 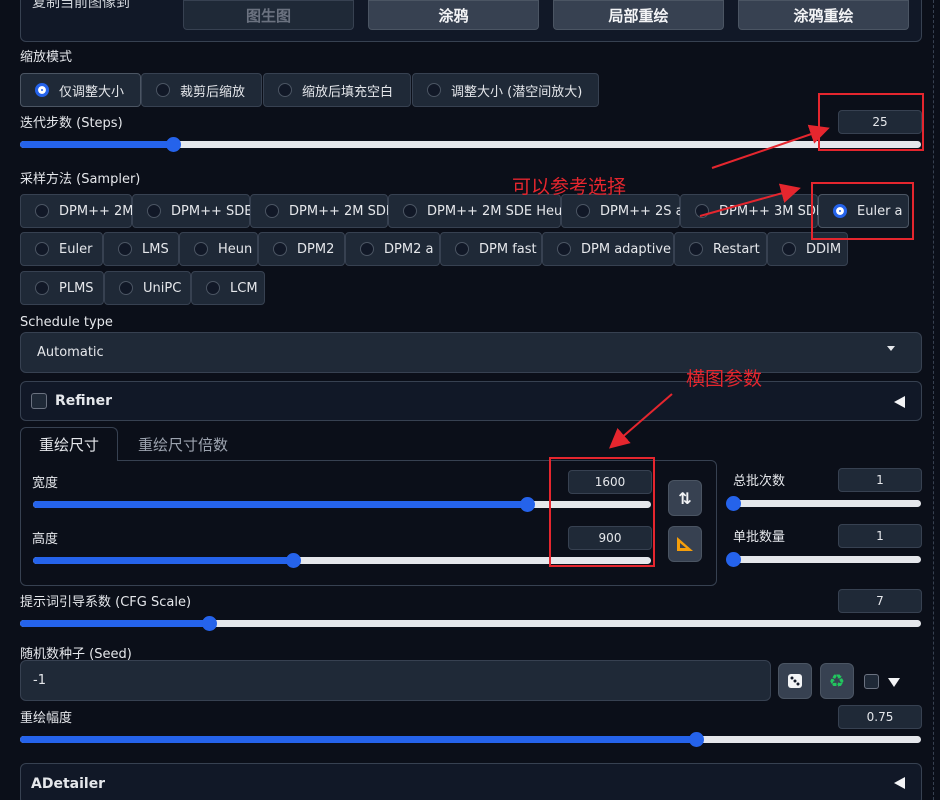 I want to click on cfg-scale-slider, so click(x=470, y=623).